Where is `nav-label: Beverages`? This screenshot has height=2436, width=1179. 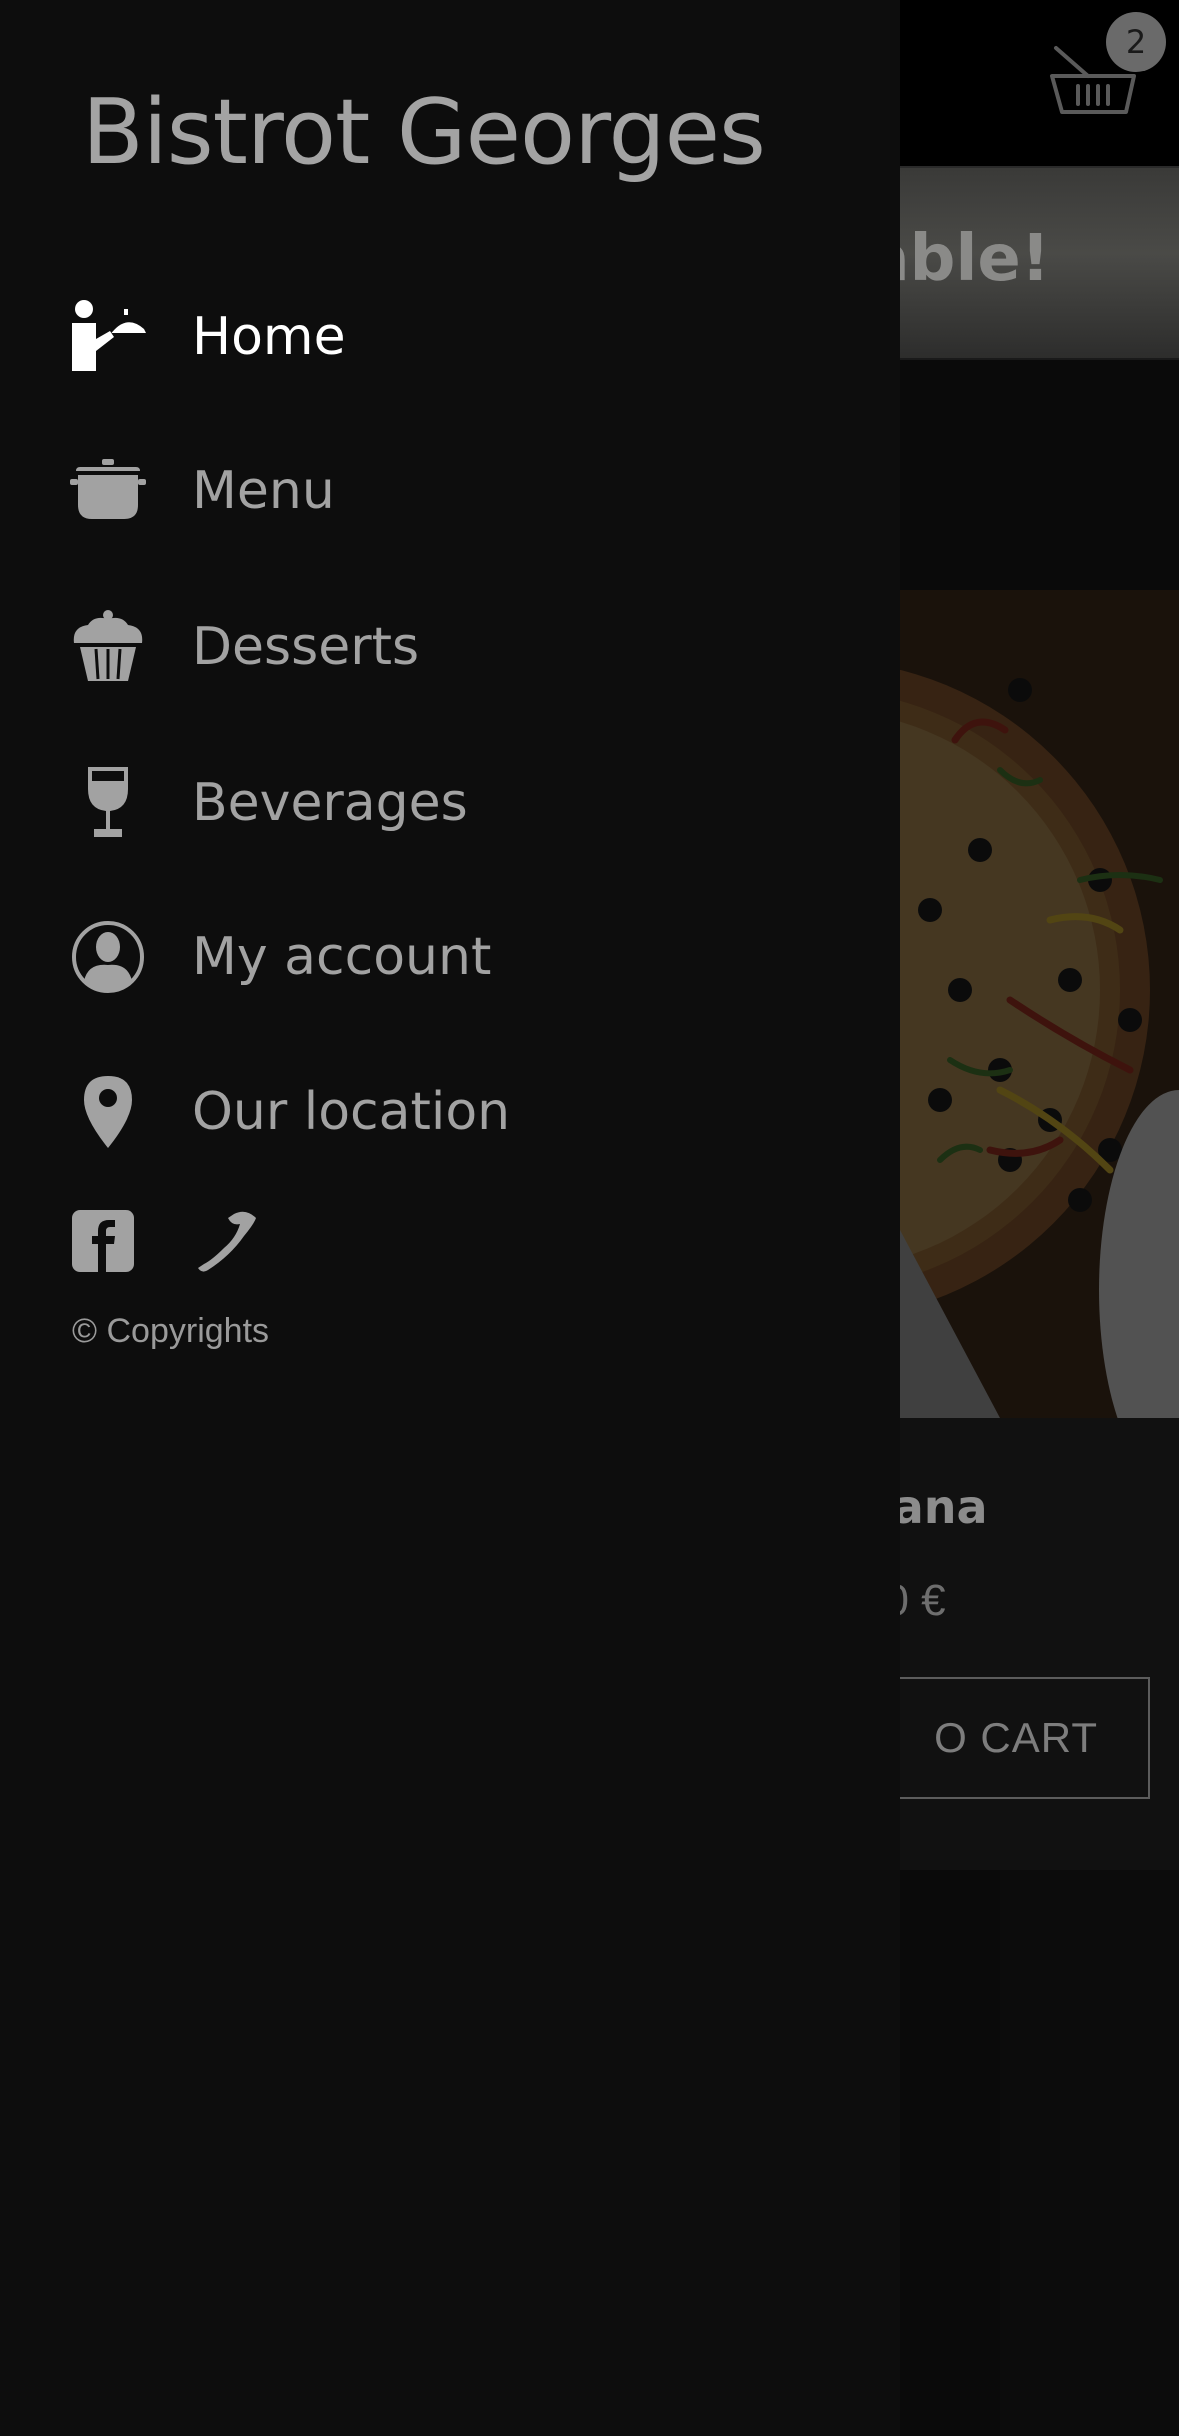 nav-label: Beverages is located at coordinates (330, 803).